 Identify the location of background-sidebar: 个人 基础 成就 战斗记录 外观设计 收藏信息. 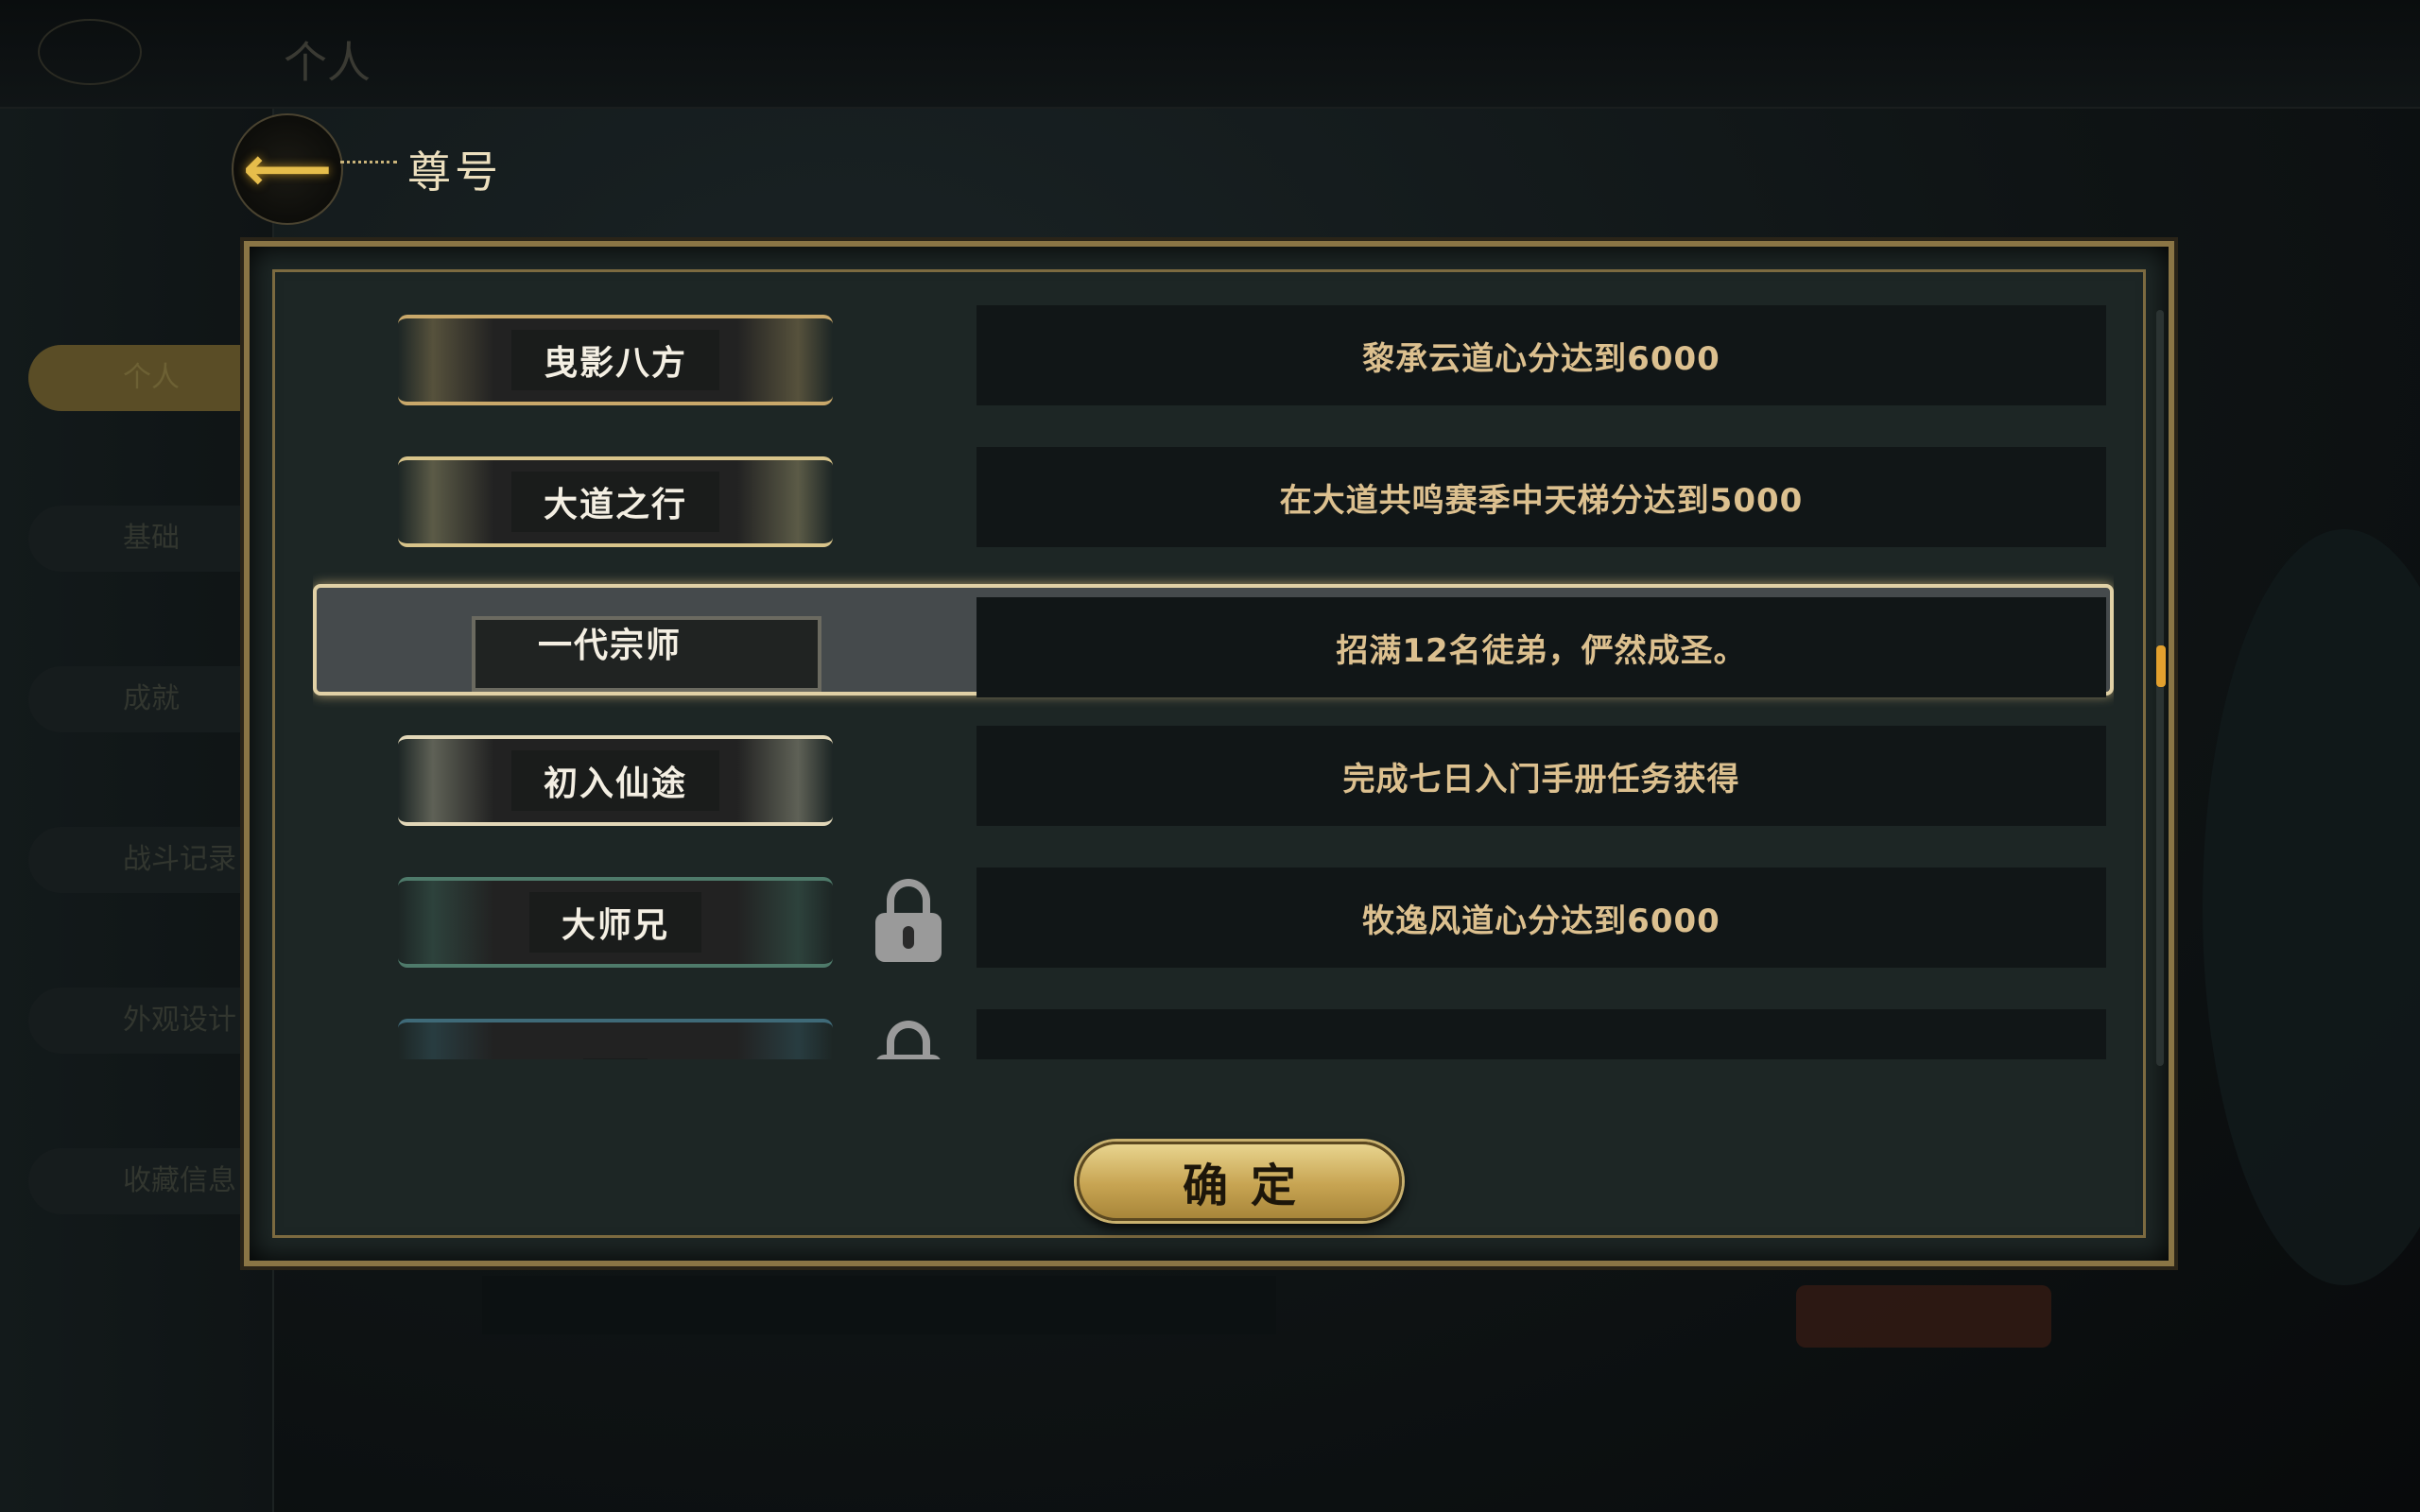
(137, 810).